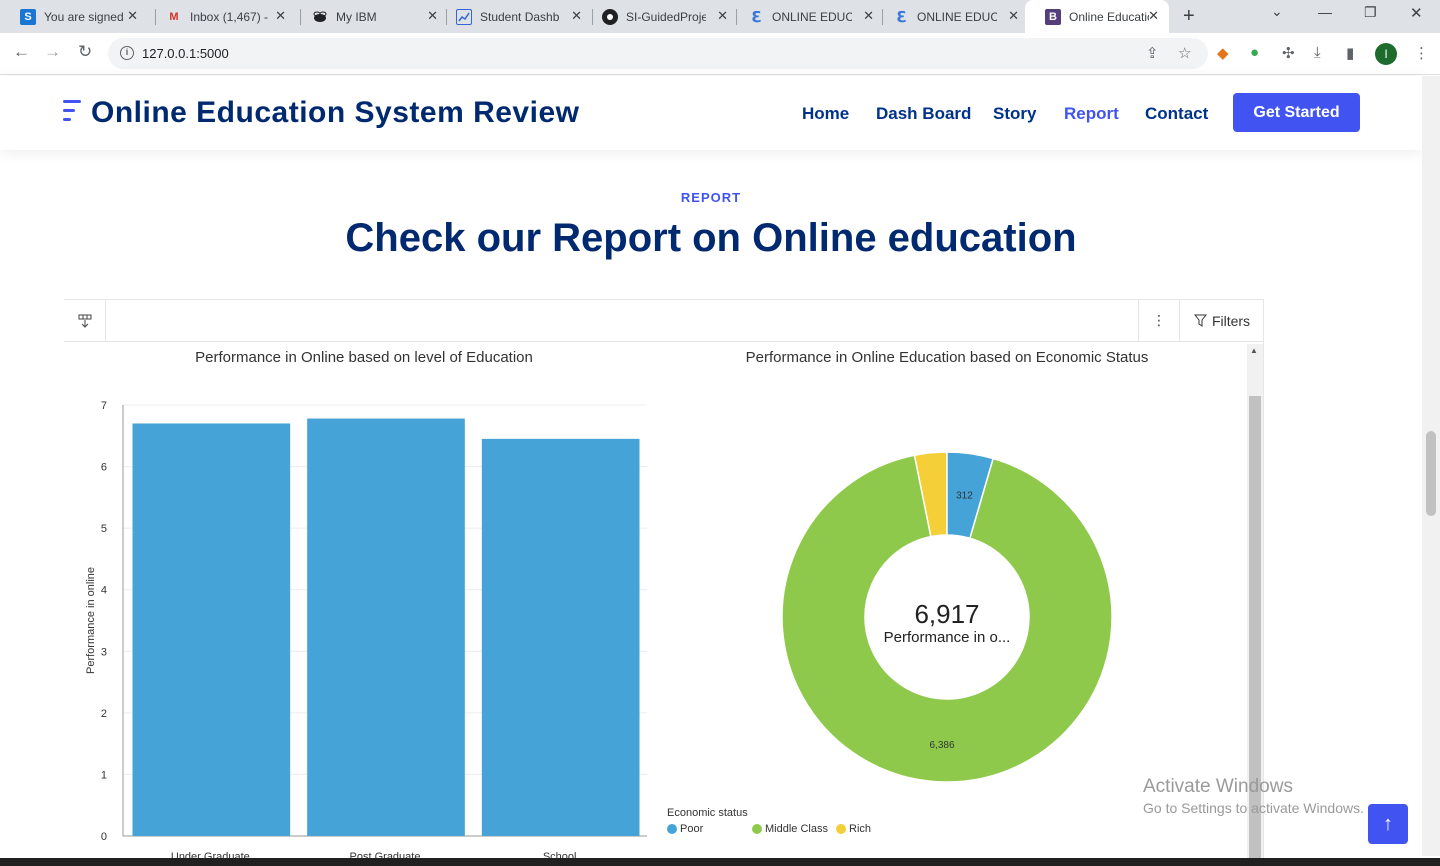 The image size is (1440, 866). What do you see at coordinates (964, 496) in the screenshot?
I see `slice-label: 312` at bounding box center [964, 496].